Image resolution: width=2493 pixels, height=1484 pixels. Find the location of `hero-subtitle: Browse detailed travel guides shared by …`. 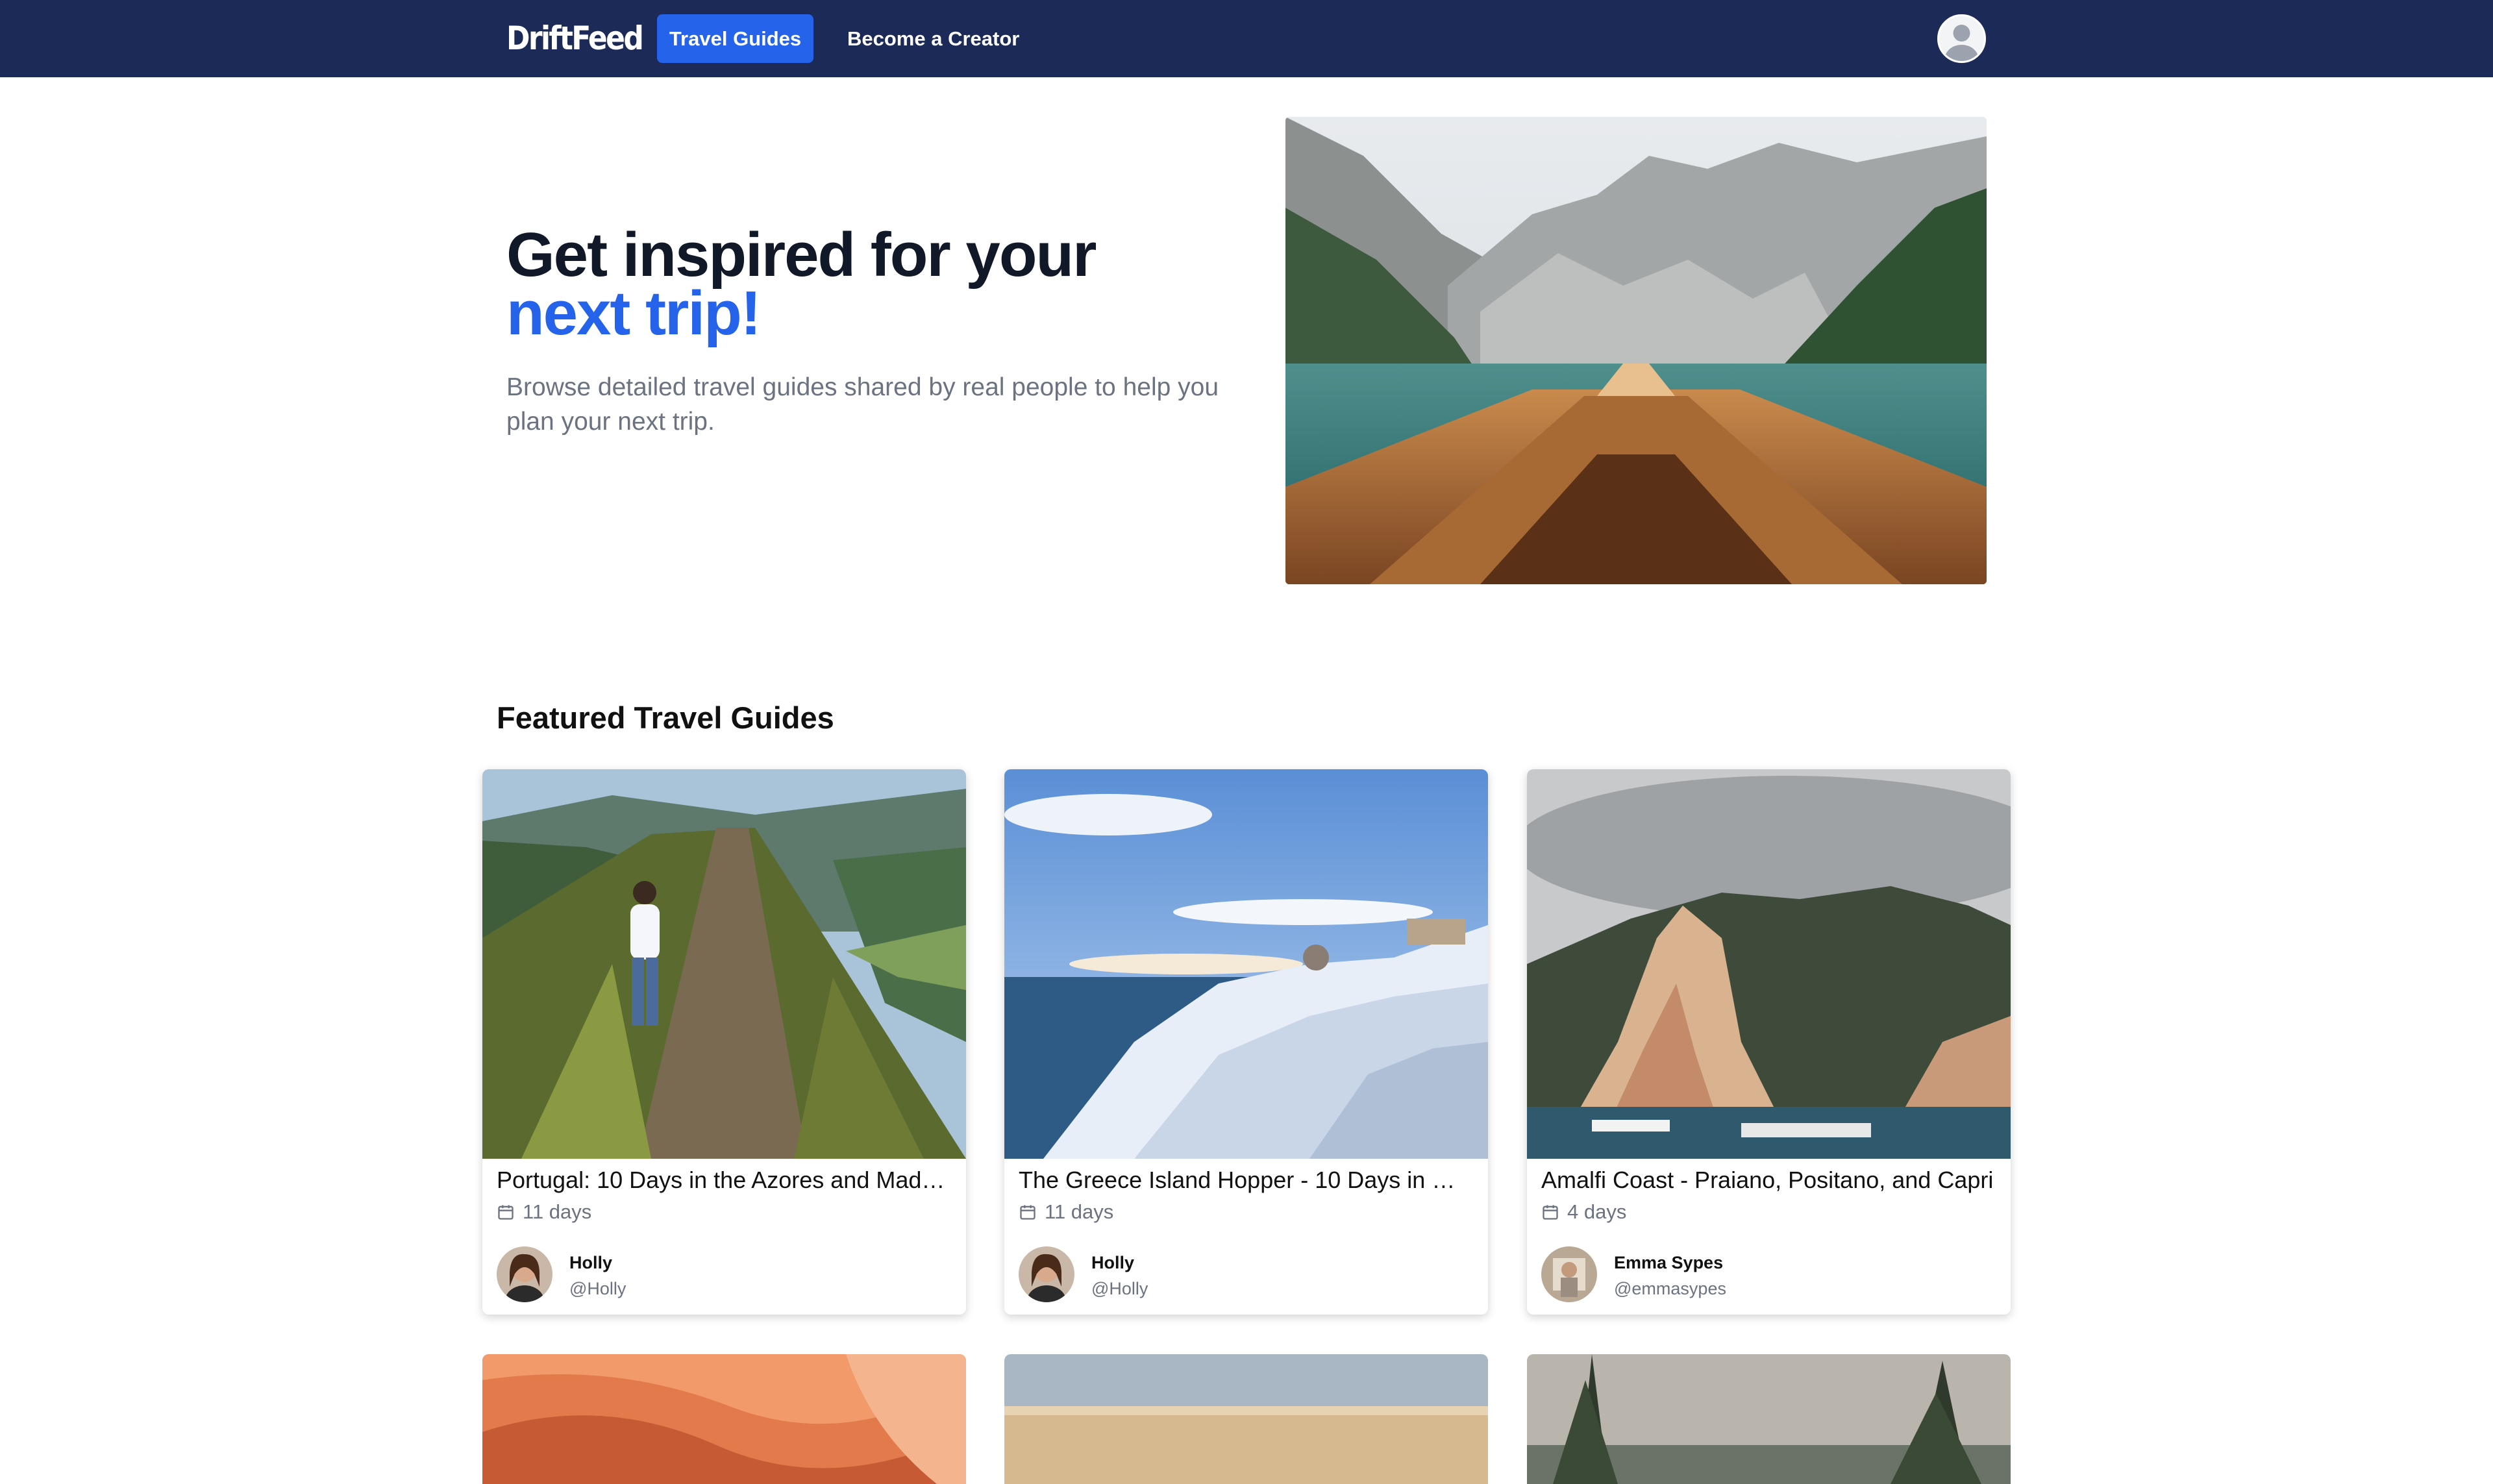

hero-subtitle: Browse detailed travel guides shared by … is located at coordinates (862, 404).